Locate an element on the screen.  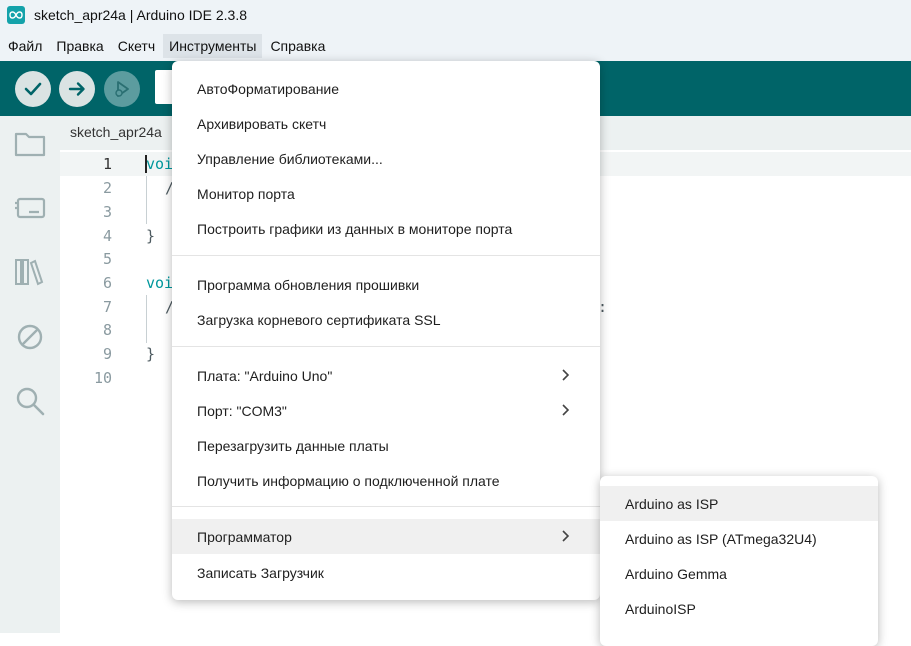
menu-item-get-board-info: Получить информацию о подключенной плате is located at coordinates (386, 480).